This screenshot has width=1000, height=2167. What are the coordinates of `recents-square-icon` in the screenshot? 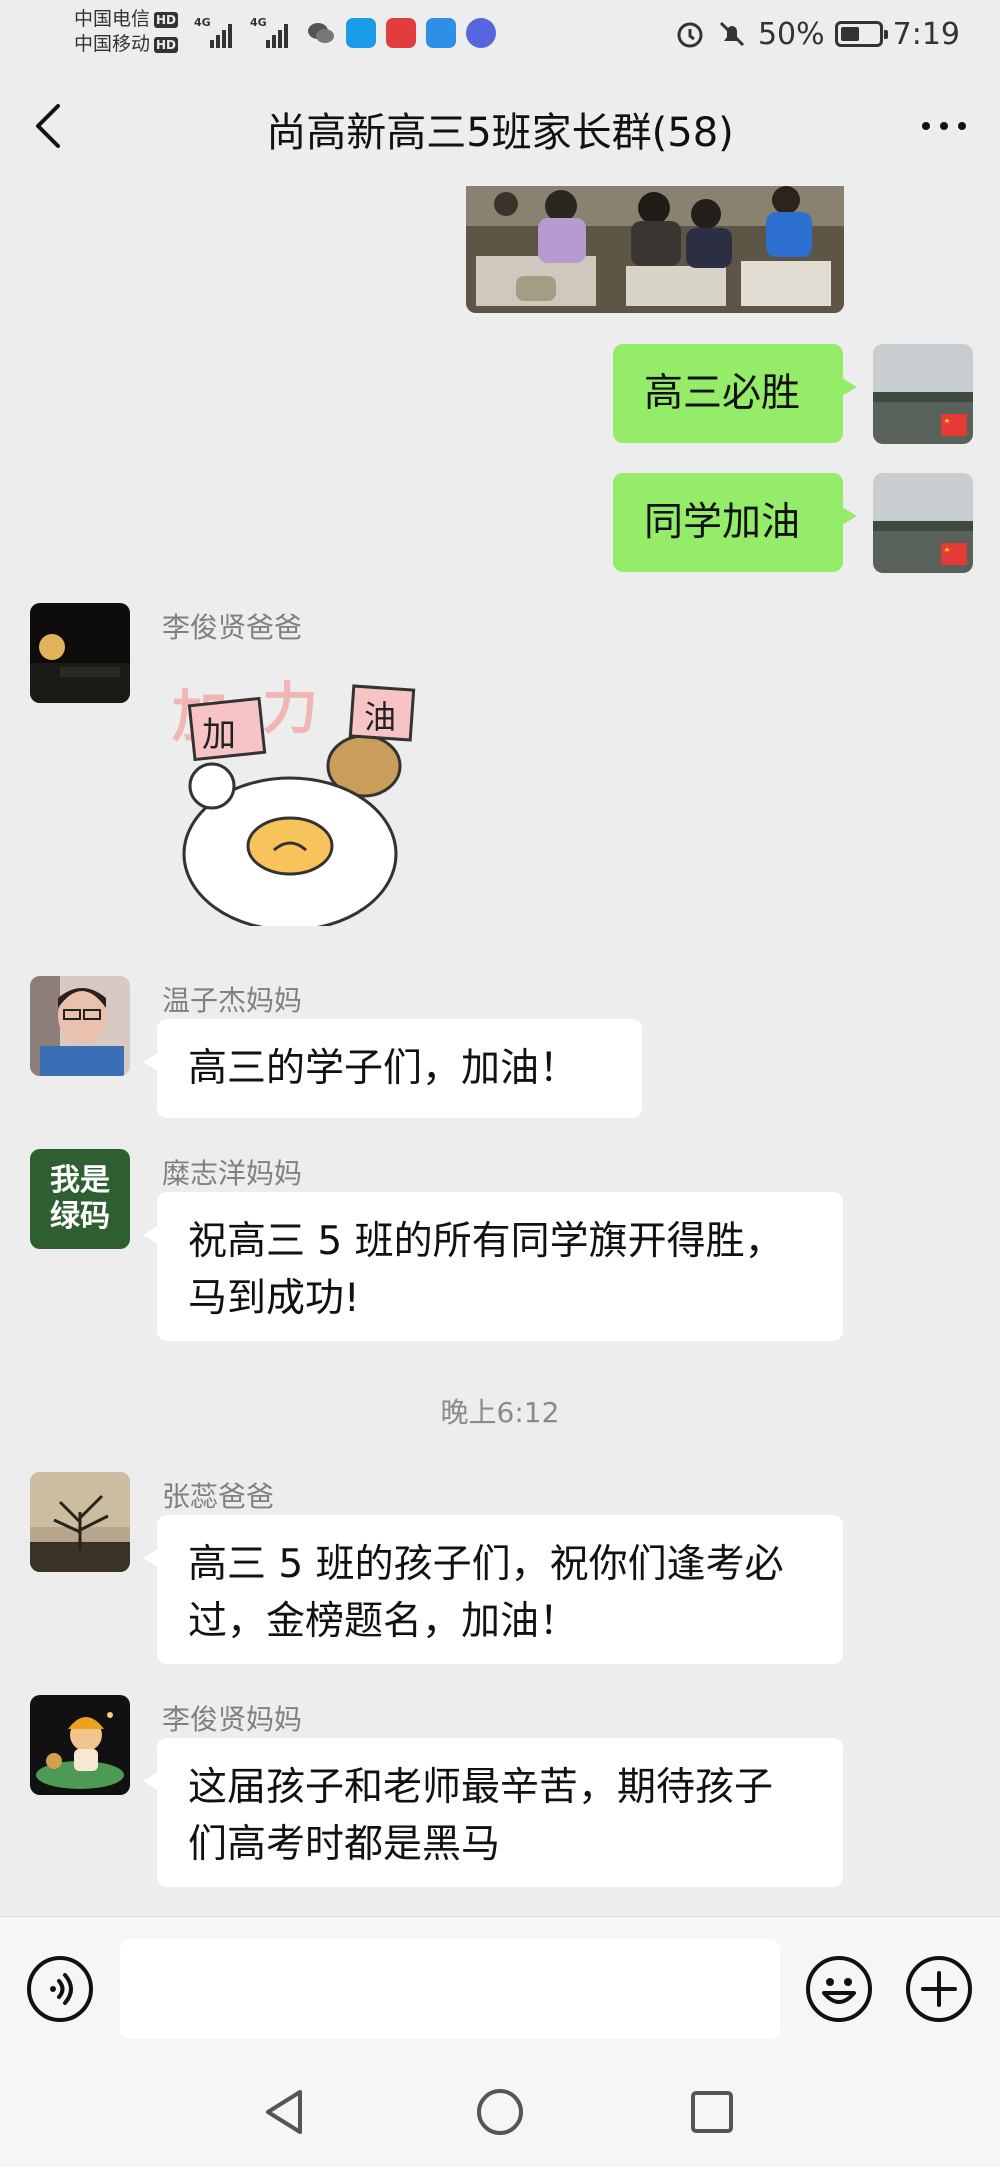 It's located at (712, 2112).